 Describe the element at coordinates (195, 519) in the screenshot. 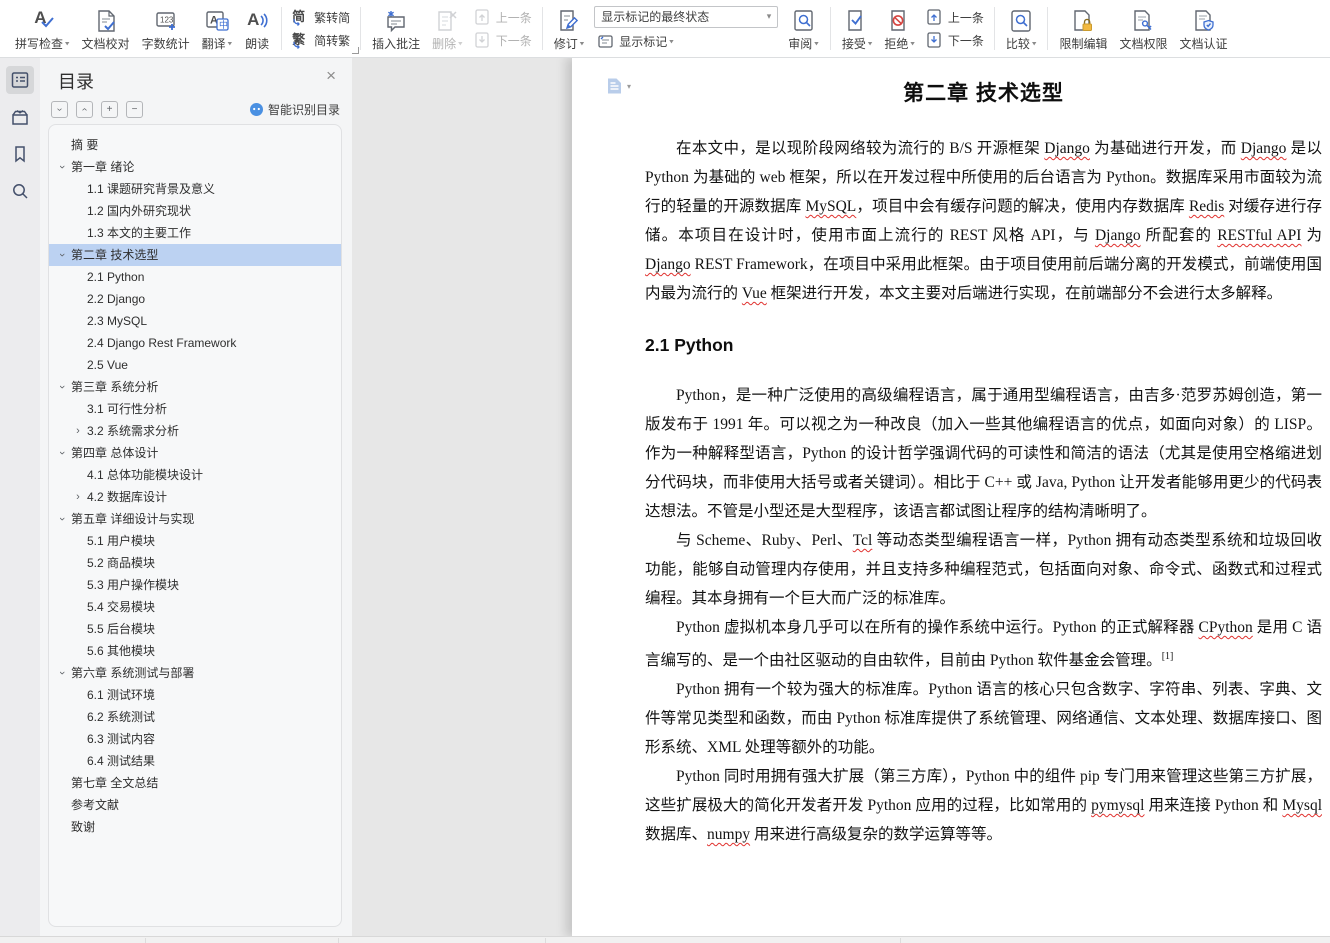

I see `toc-item: › 第五章 详细设计与实现` at that location.